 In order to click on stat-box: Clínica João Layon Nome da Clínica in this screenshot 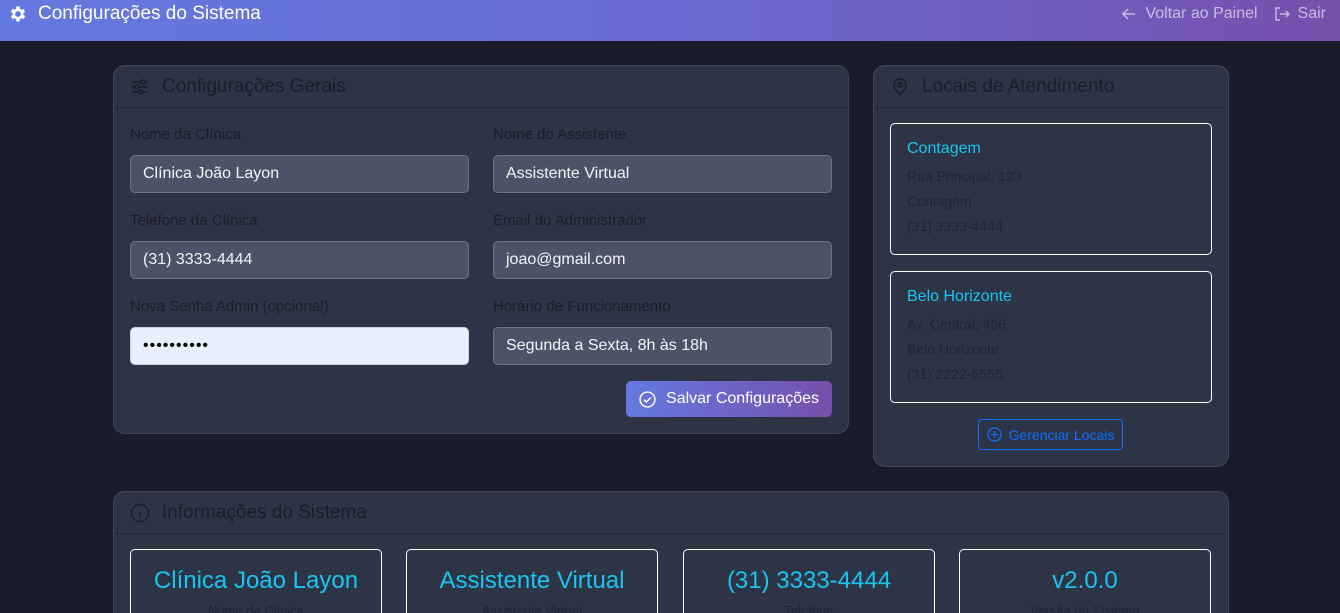, I will do `click(256, 581)`.